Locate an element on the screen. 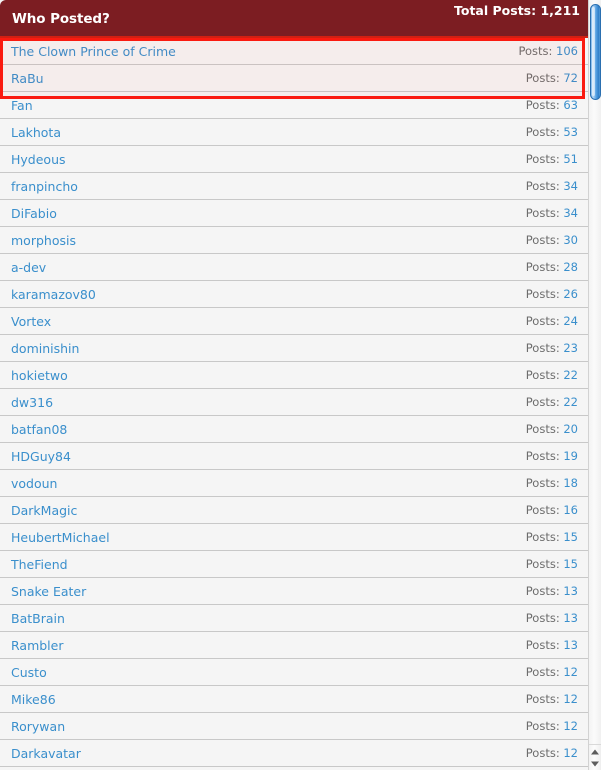 This screenshot has height=770, width=601. post-count: Posts: 24 is located at coordinates (552, 321).